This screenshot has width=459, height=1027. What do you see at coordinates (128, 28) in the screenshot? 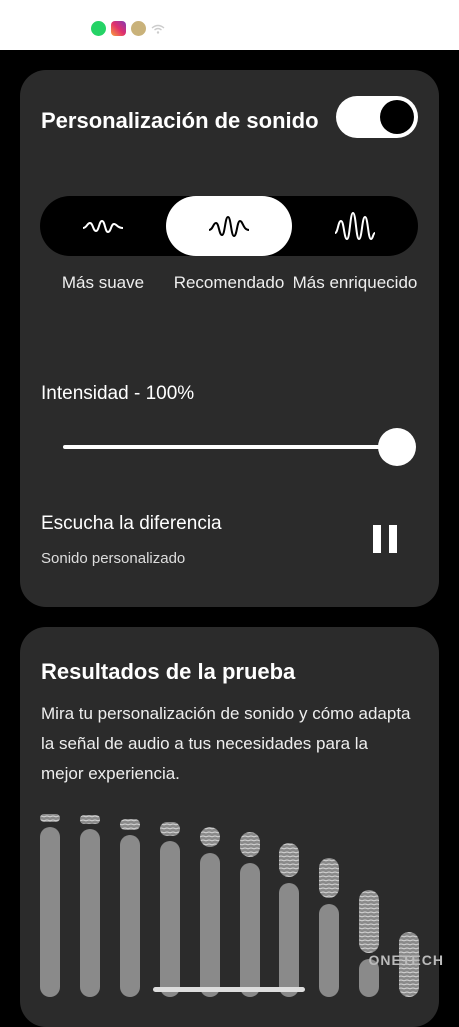
I see `notification-icons` at bounding box center [128, 28].